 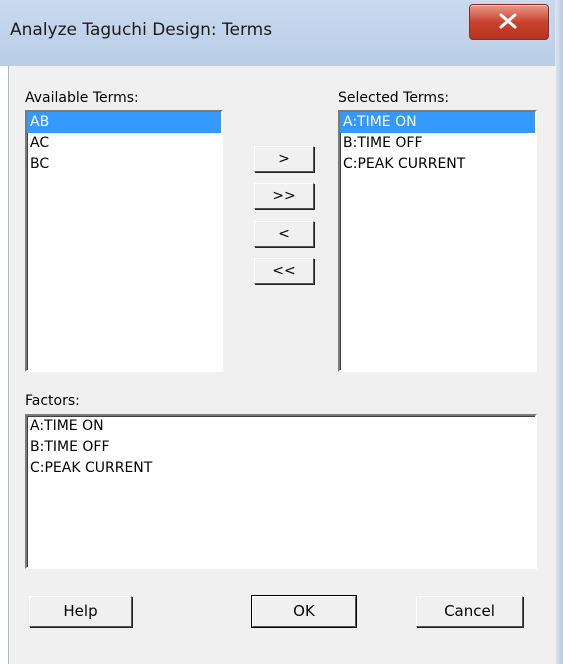 What do you see at coordinates (284, 234) in the screenshot?
I see `remove-term-button: <` at bounding box center [284, 234].